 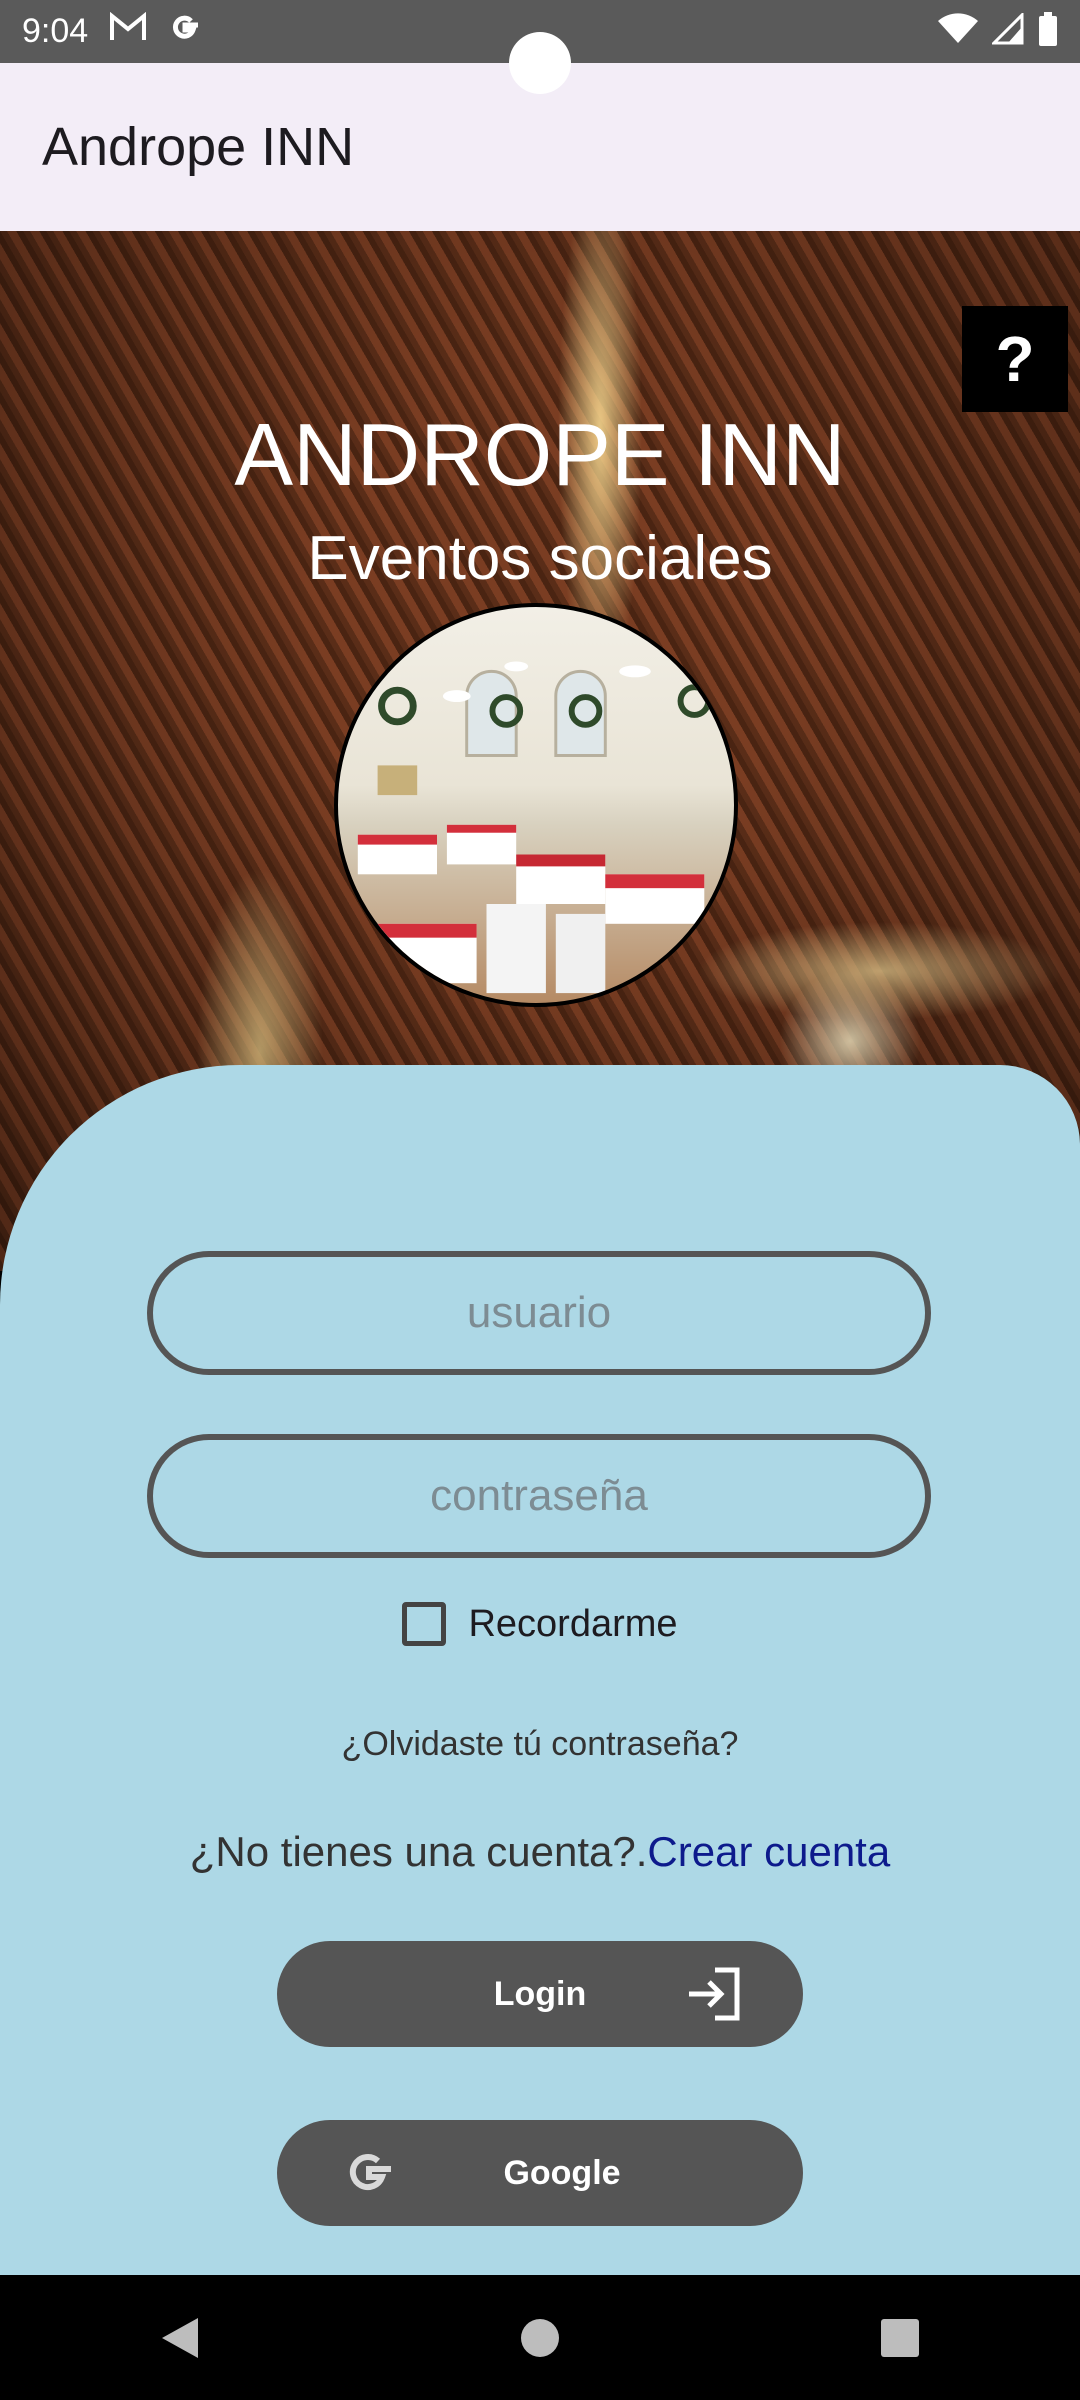 I want to click on signal-icon, so click(x=1007, y=30).